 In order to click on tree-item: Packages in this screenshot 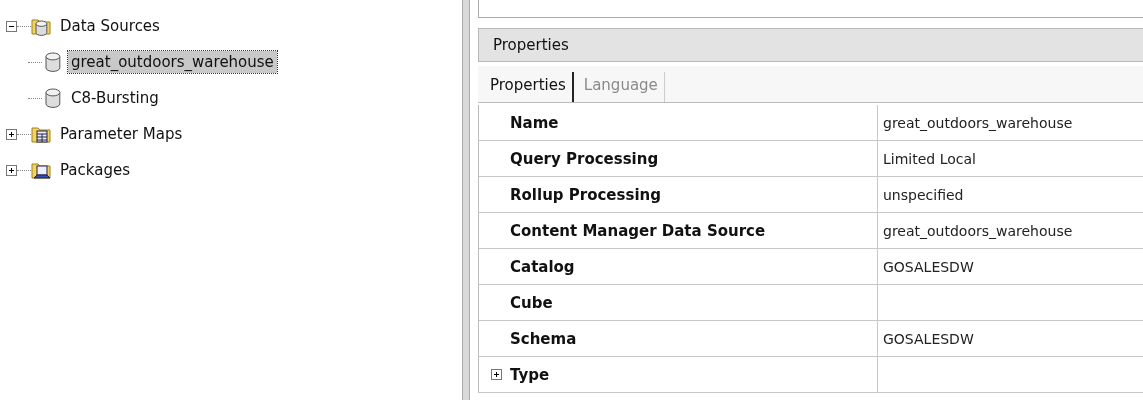, I will do `click(95, 170)`.